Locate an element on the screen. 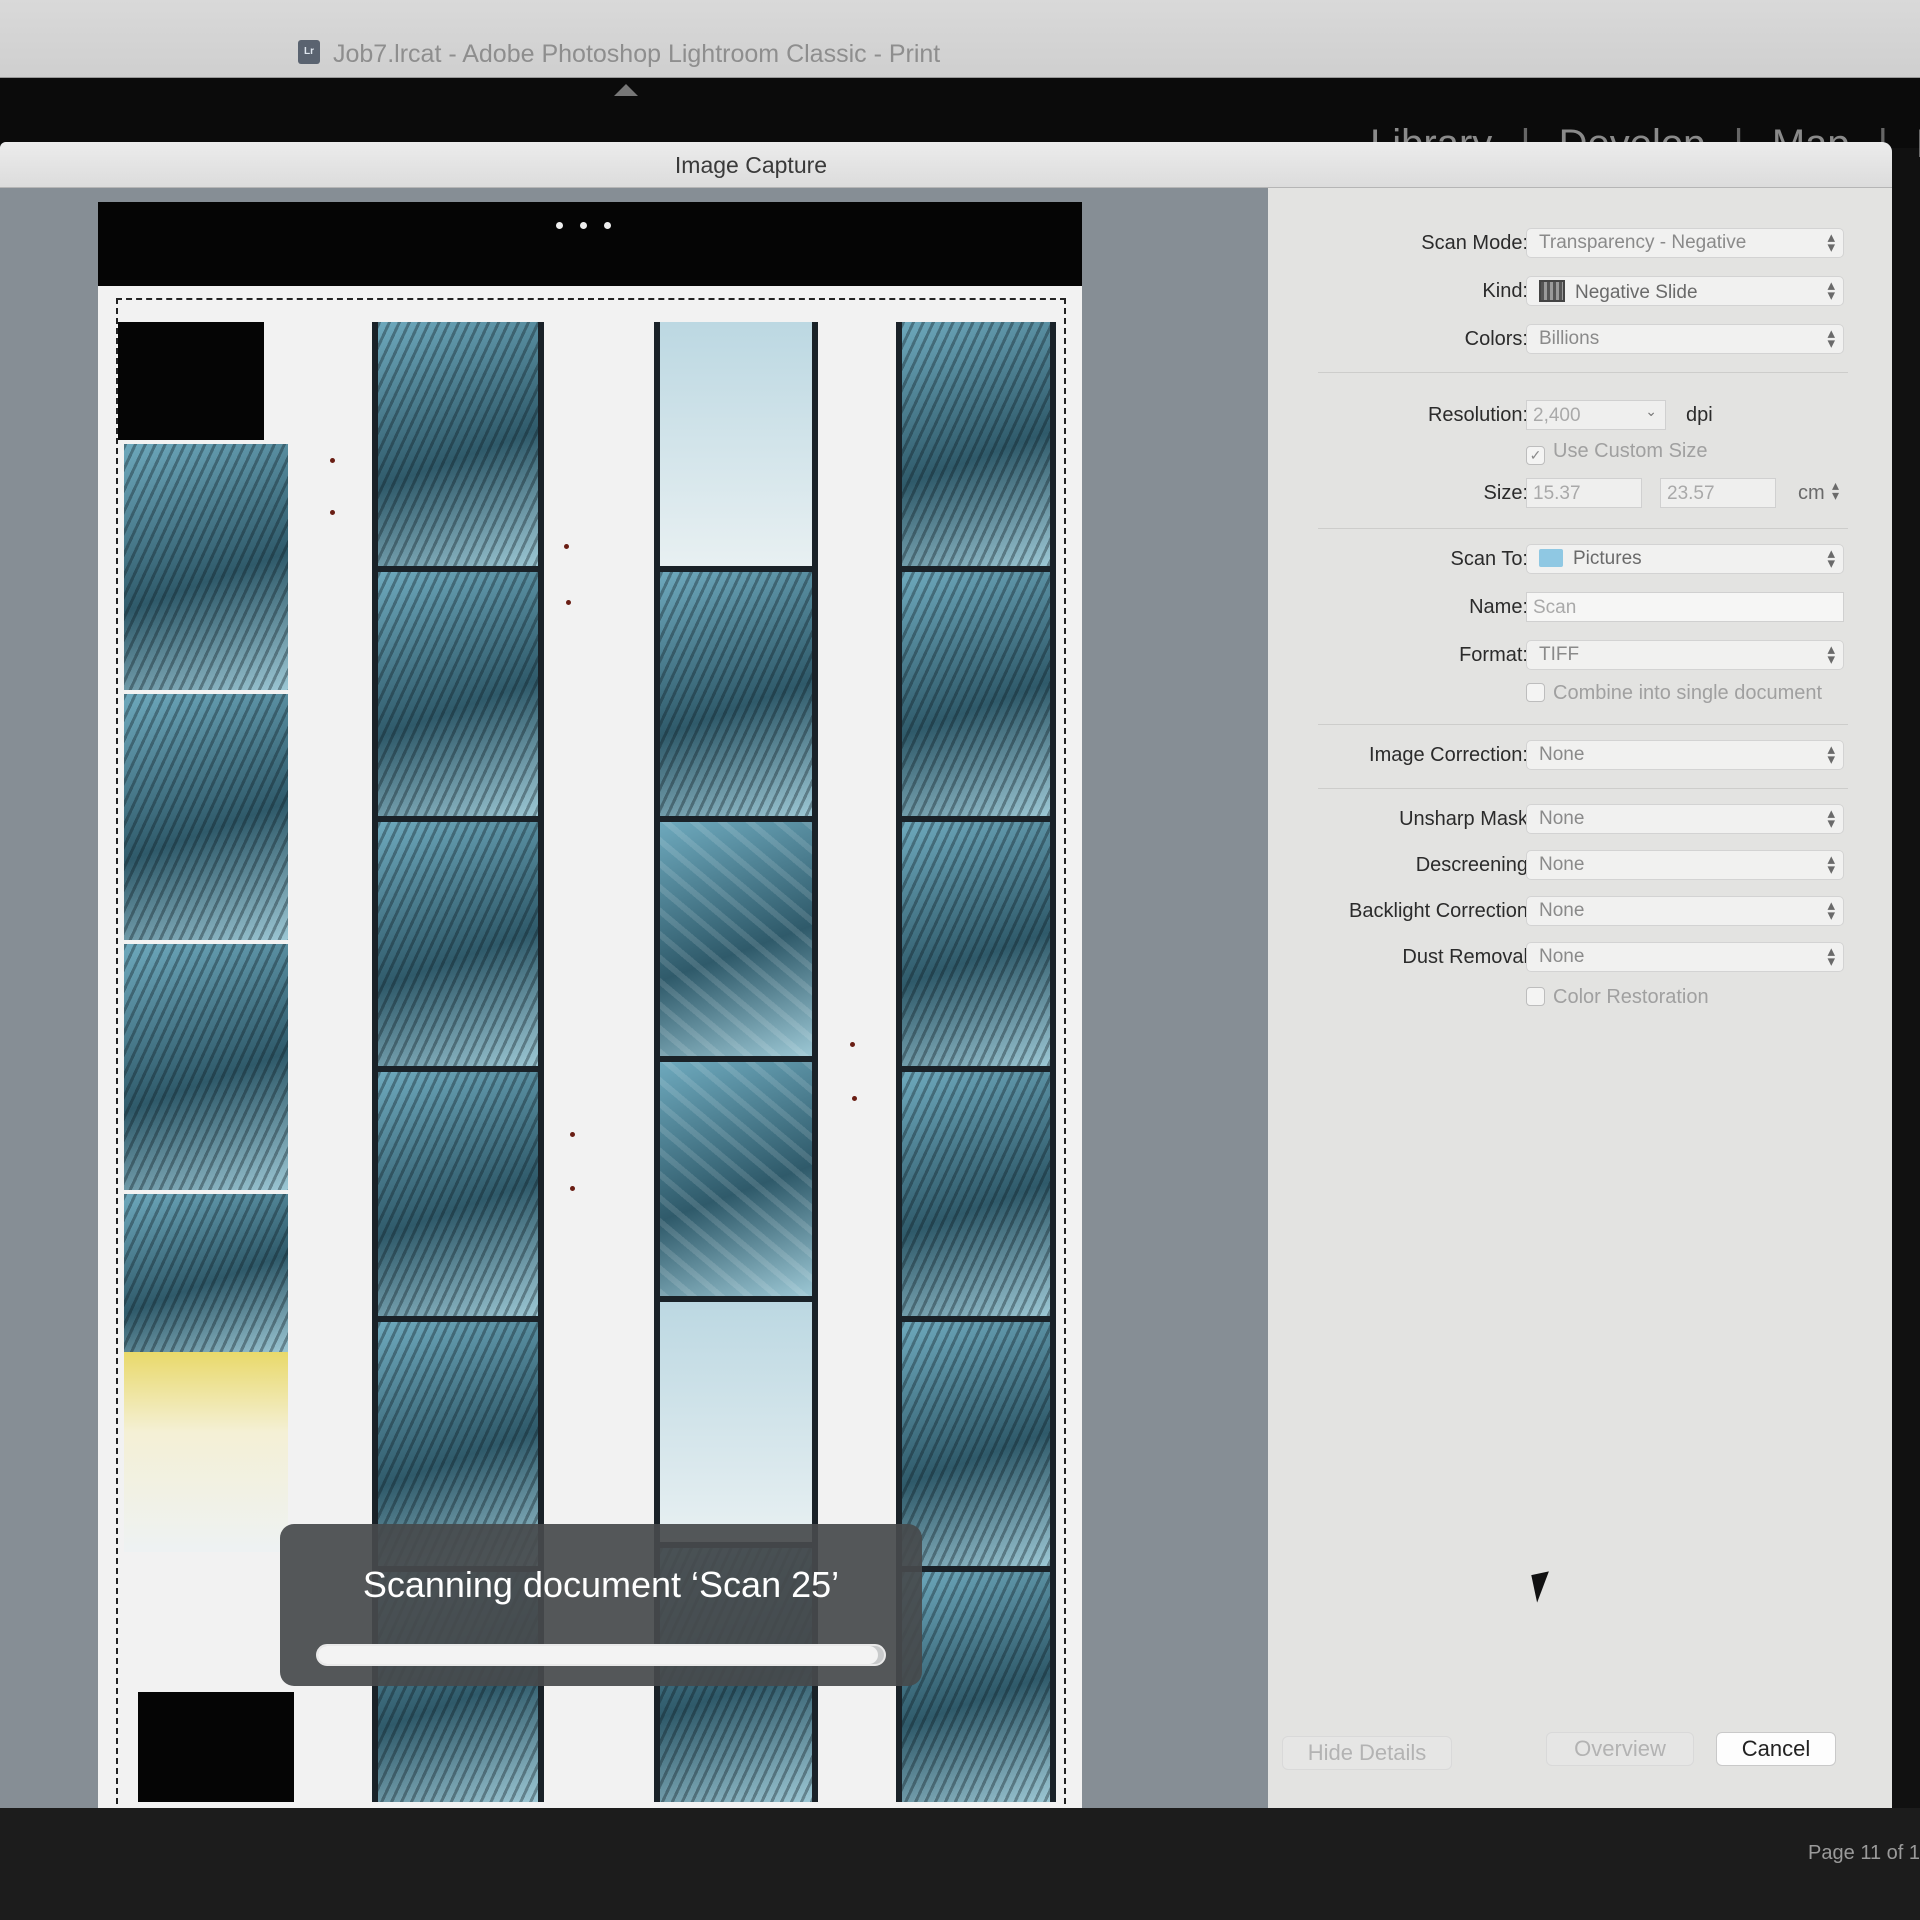 Image resolution: width=1920 pixels, height=1920 pixels. image-correction-value: None is located at coordinates (1562, 754).